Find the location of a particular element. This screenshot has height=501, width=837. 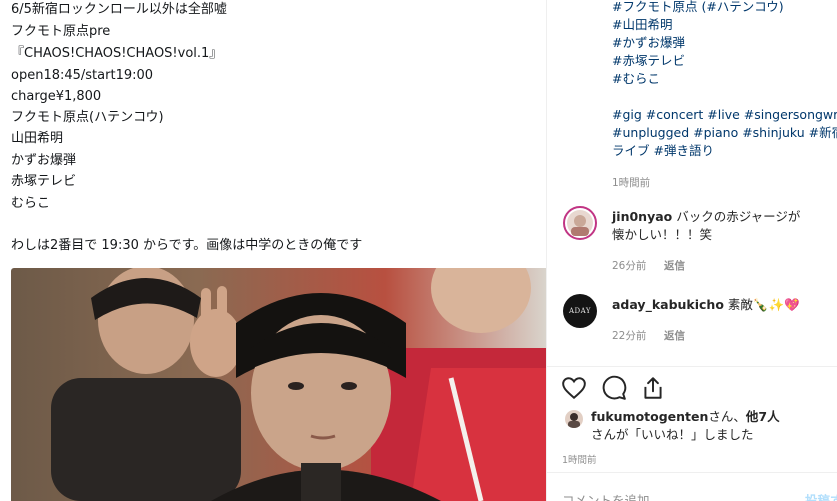

caption-tag-line: #unplugged #piano #shinjuku #新宿 is located at coordinates (724, 133).